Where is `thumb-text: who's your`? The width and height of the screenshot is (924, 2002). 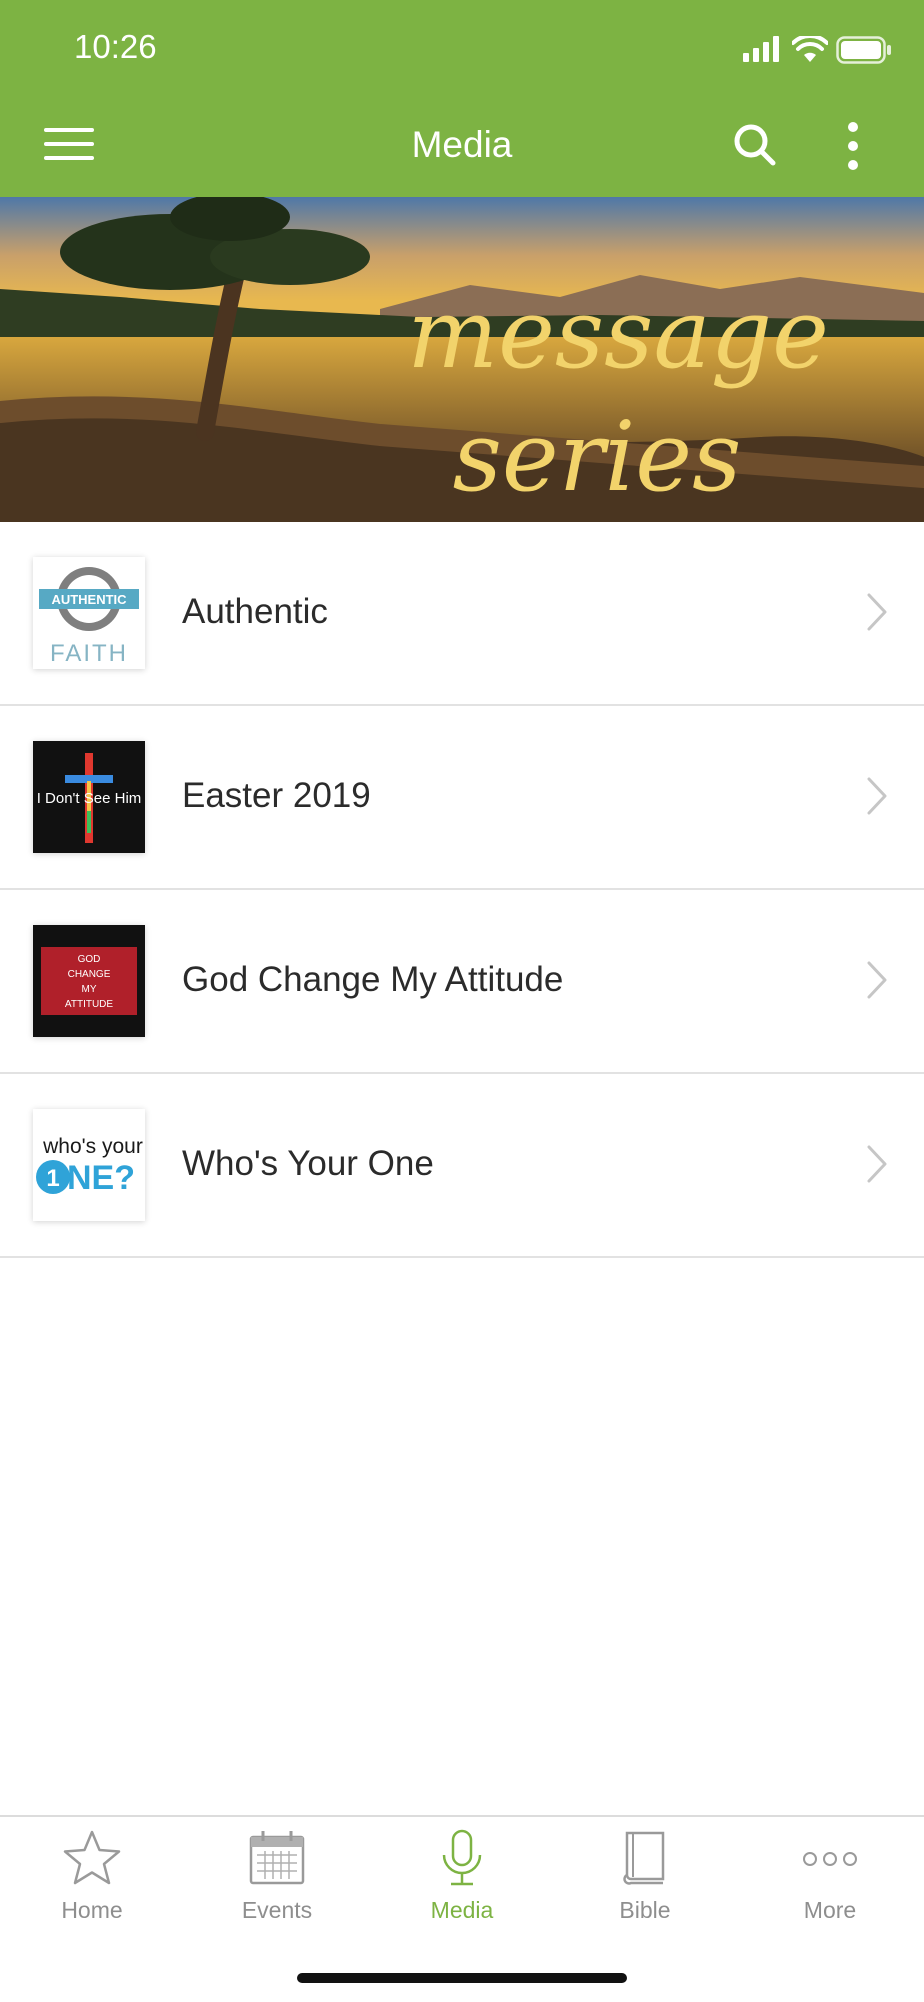 thumb-text: who's your is located at coordinates (92, 1146).